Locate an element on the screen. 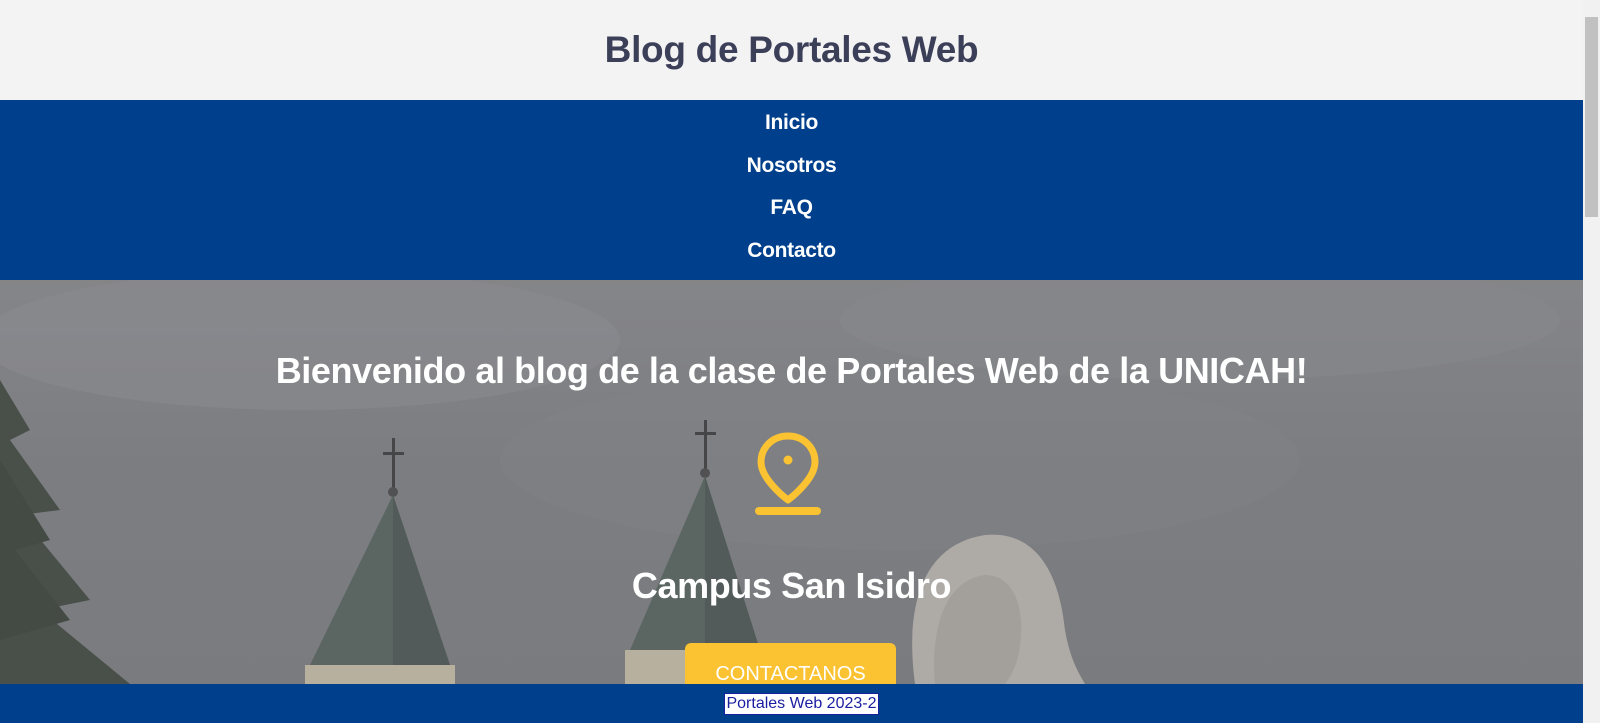 The width and height of the screenshot is (1600, 723). nav-link-nosotros: Nosotros is located at coordinates (792, 174).